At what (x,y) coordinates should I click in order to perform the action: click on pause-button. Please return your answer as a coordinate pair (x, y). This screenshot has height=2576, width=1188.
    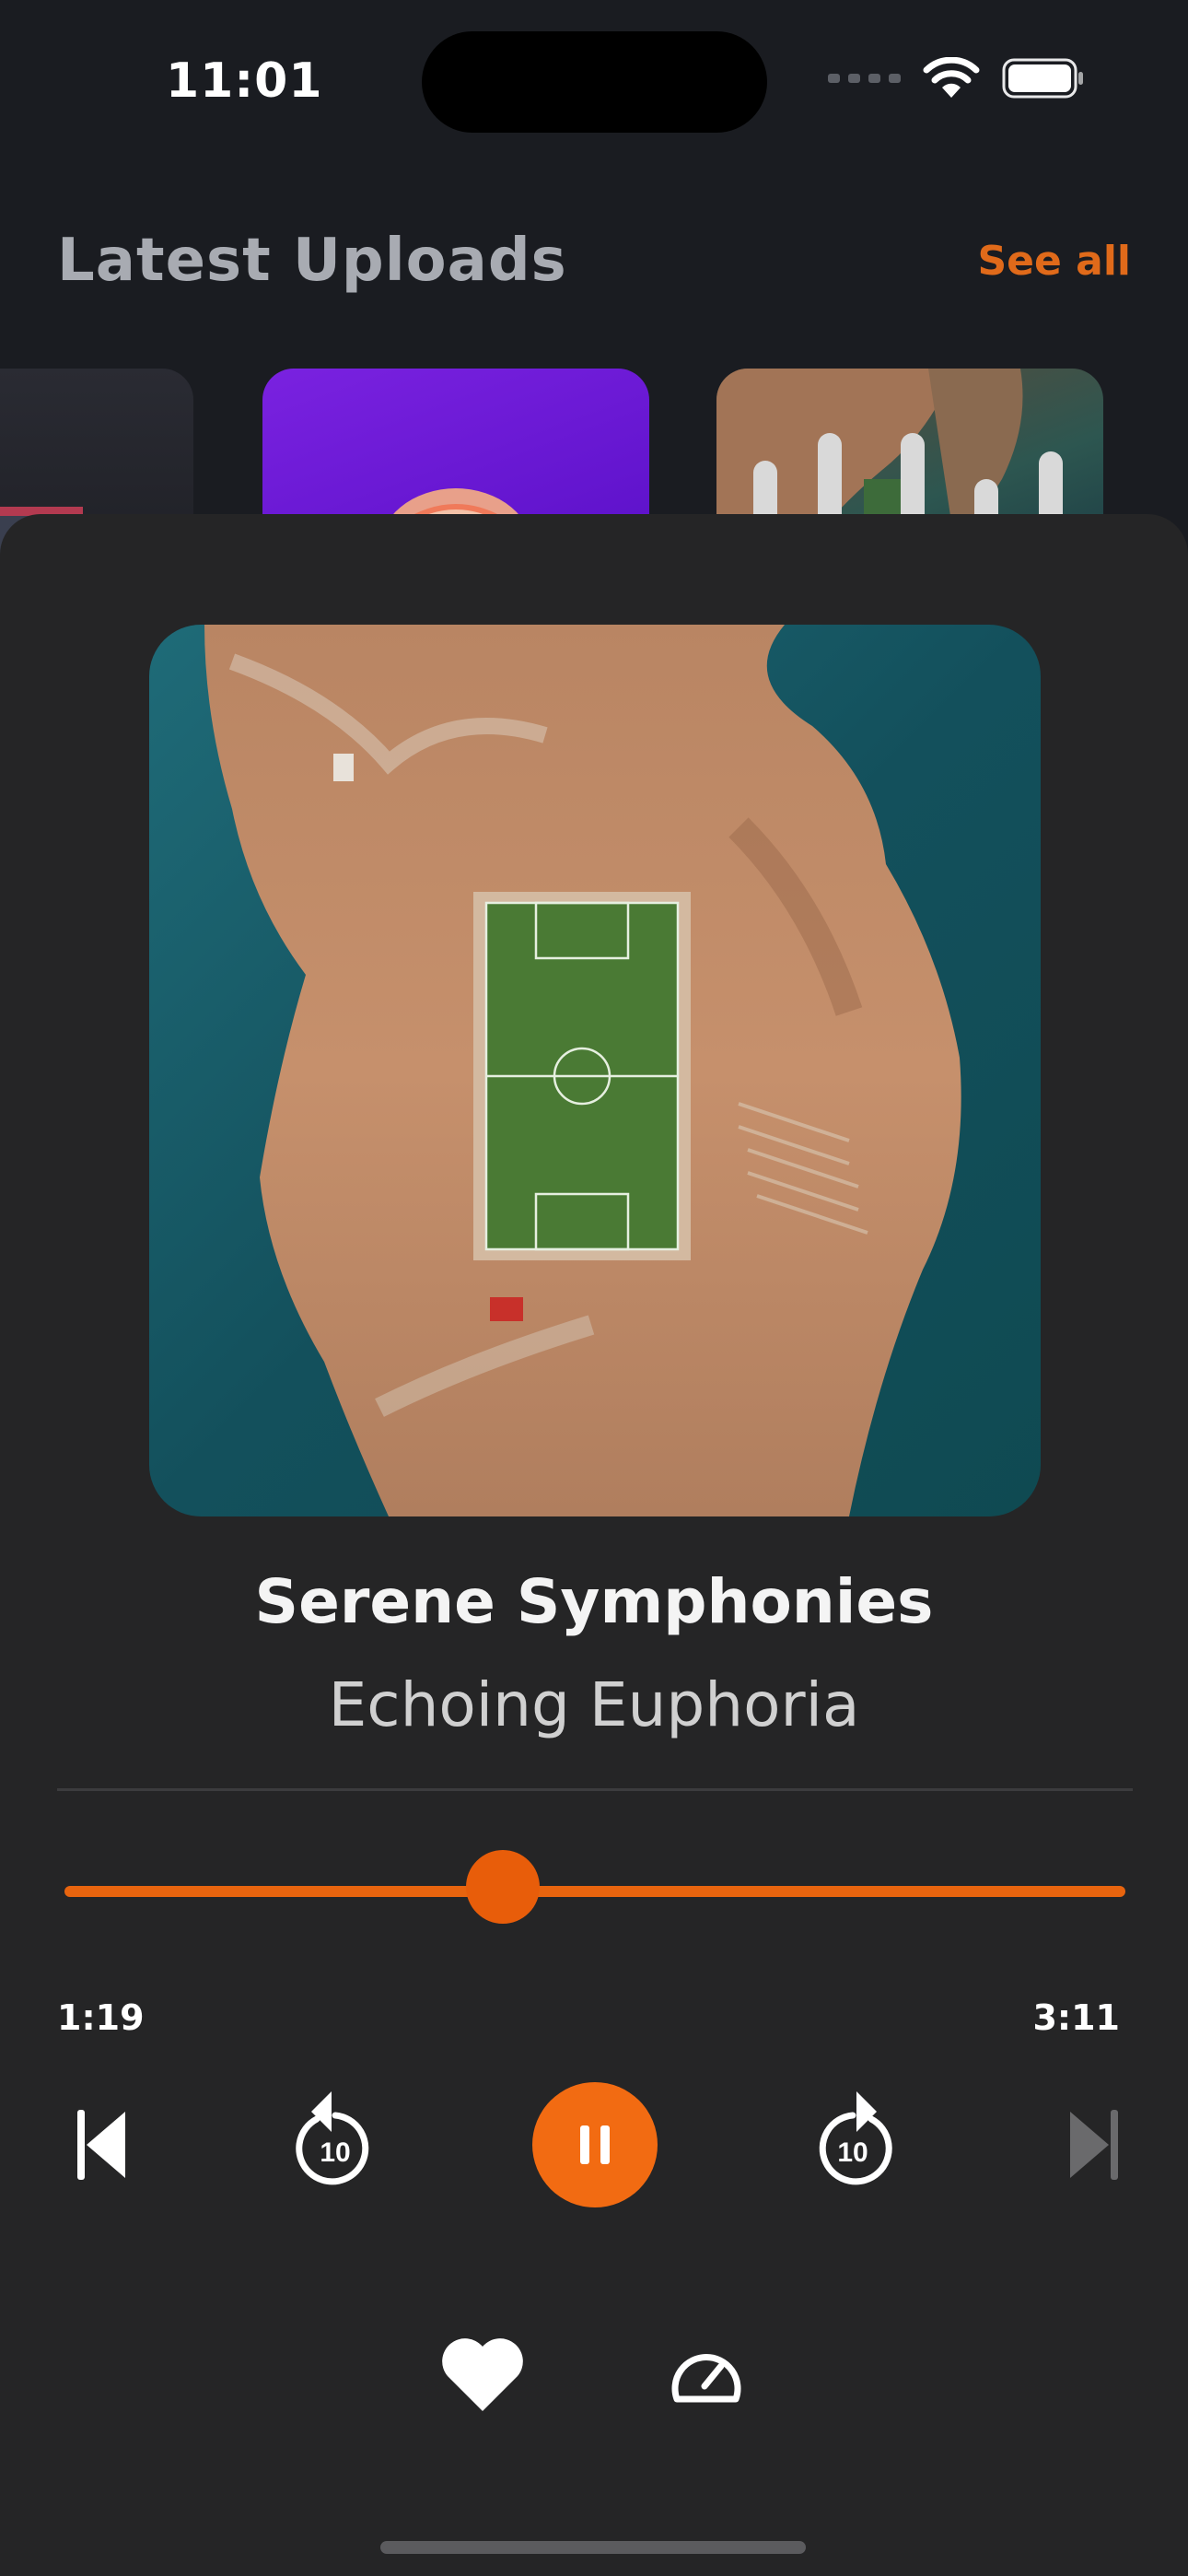
    Looking at the image, I should click on (595, 2144).